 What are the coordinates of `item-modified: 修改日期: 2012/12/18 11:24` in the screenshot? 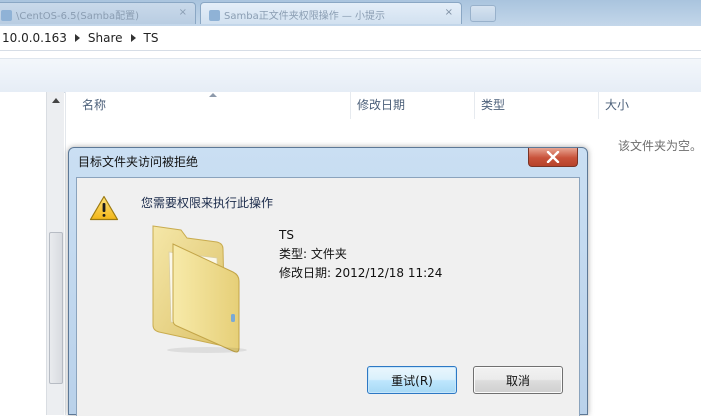 It's located at (361, 273).